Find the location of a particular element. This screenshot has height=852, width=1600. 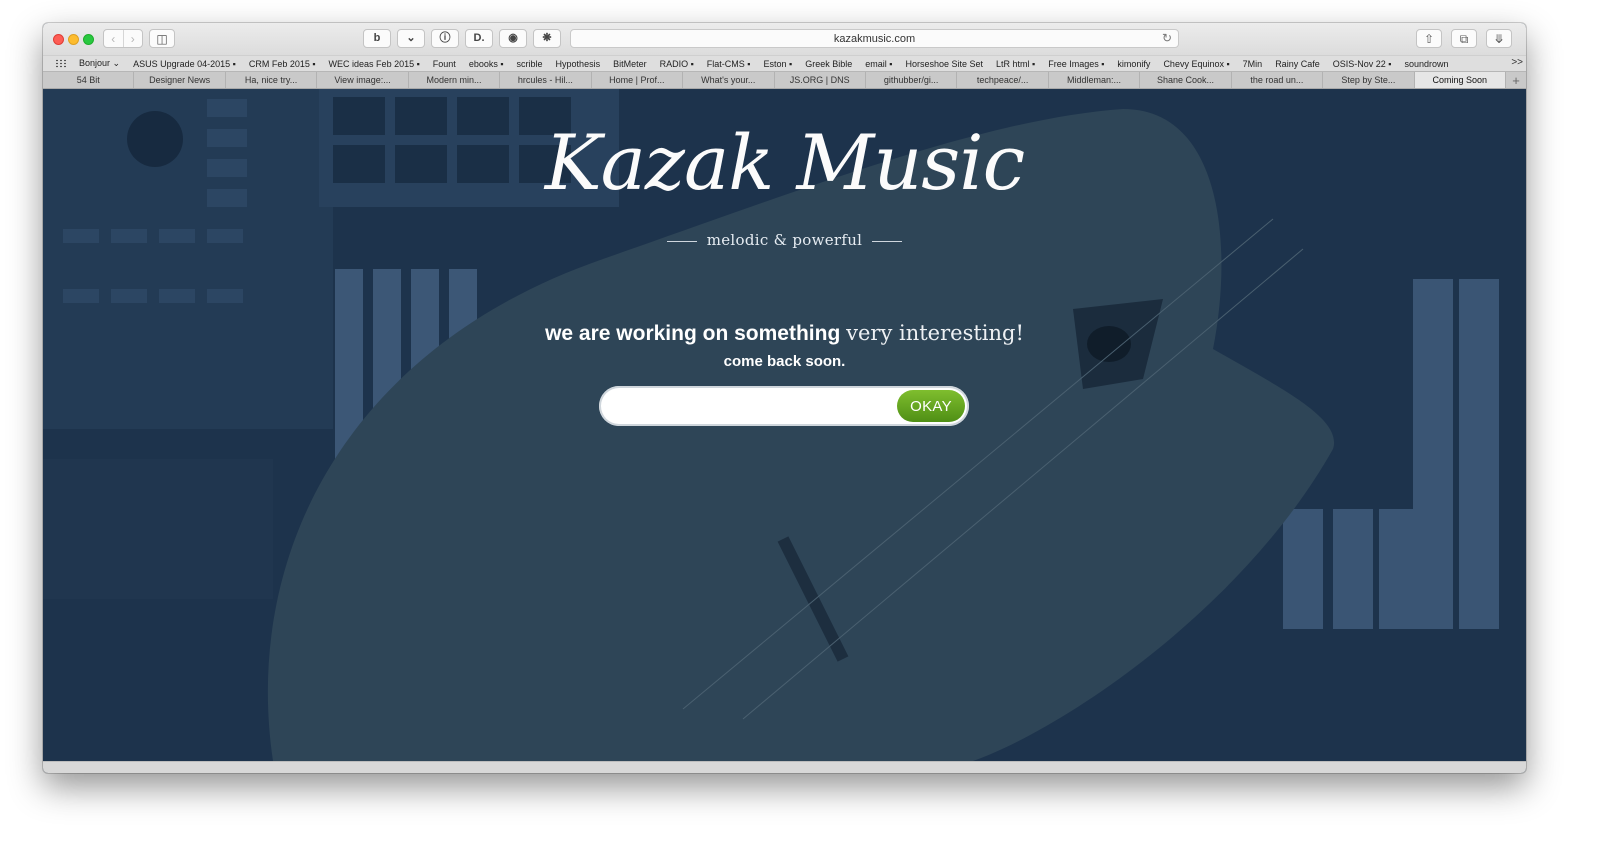

bookmark-item: CRM Feb 2015 ▪ is located at coordinates (282, 64).